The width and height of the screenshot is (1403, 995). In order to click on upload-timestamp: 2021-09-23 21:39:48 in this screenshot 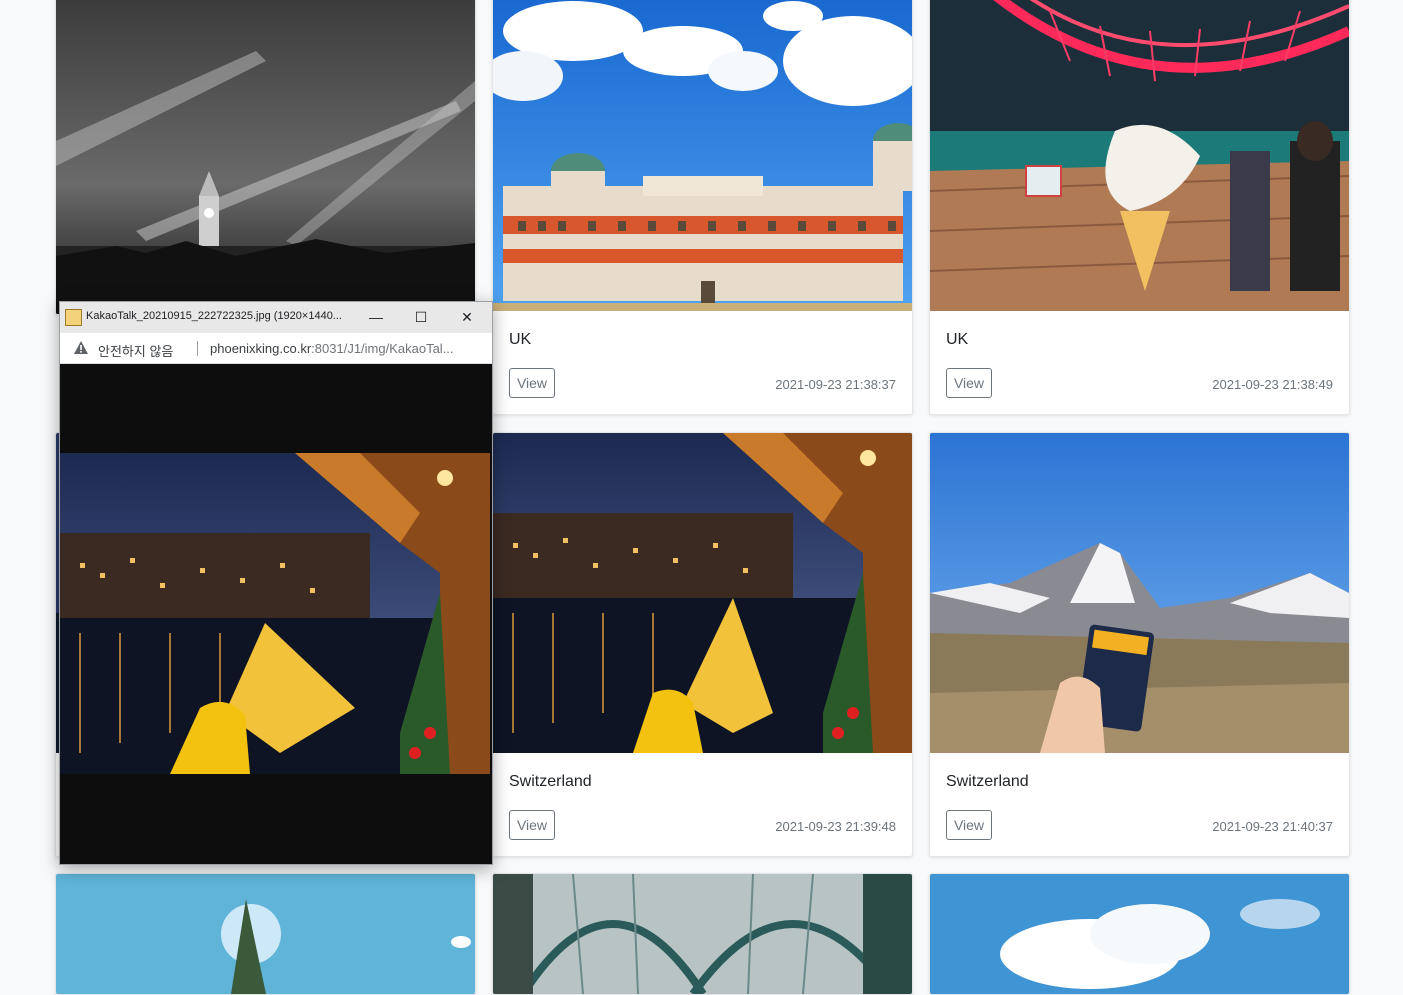, I will do `click(835, 826)`.